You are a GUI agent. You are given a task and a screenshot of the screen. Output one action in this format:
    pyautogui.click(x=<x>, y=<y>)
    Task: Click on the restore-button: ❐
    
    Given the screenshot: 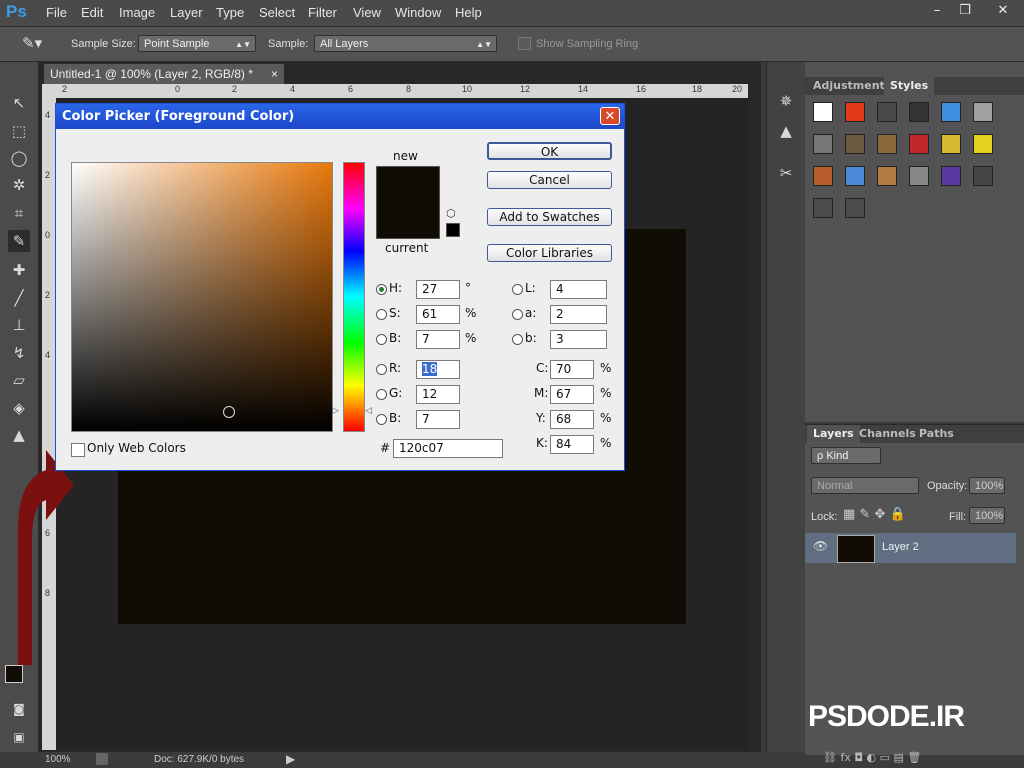 What is the action you would take?
    pyautogui.click(x=965, y=11)
    